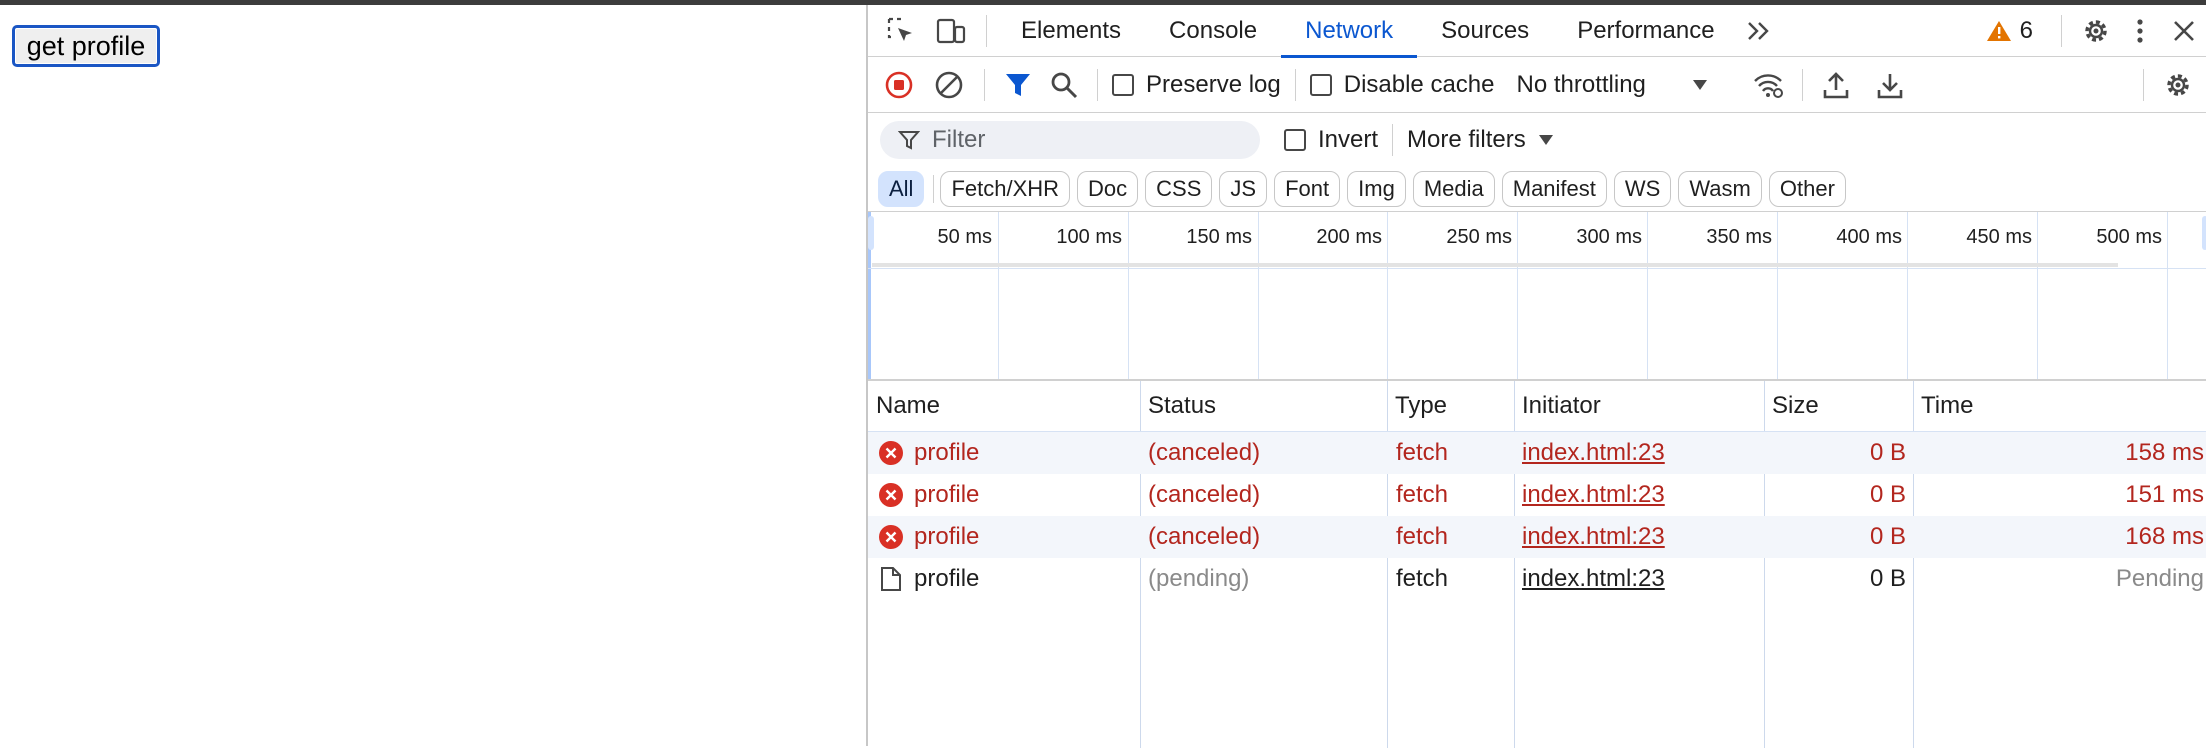  I want to click on device-toolbar-icon, so click(951, 31).